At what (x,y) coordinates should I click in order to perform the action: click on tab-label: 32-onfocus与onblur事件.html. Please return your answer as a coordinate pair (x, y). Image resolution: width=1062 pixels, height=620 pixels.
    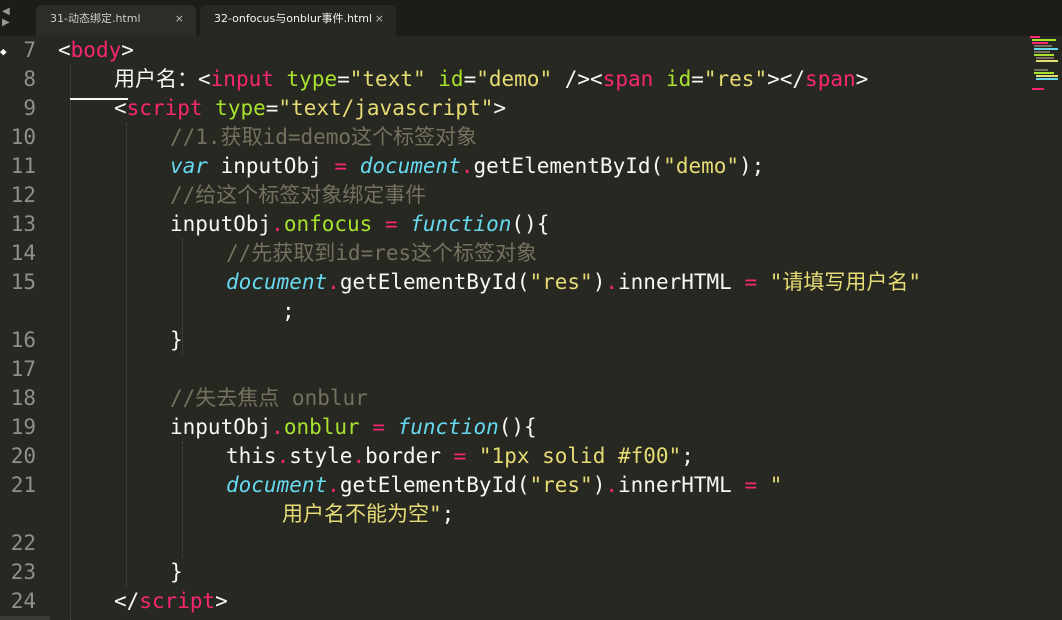
    Looking at the image, I should click on (293, 18).